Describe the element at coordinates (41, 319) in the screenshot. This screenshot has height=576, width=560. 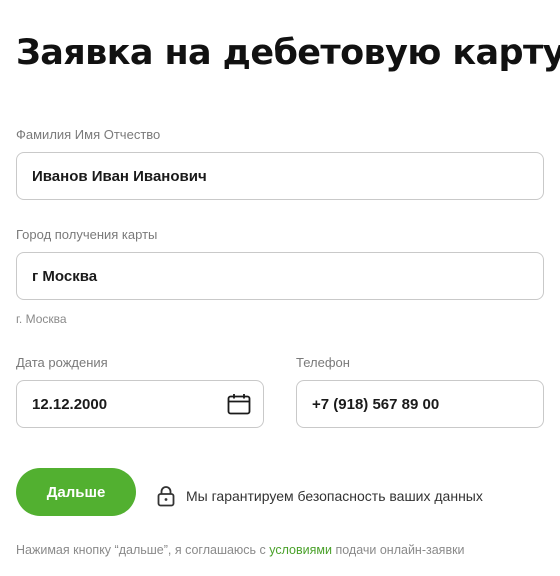
I see `city-suggestion-hint: г. Москва` at that location.